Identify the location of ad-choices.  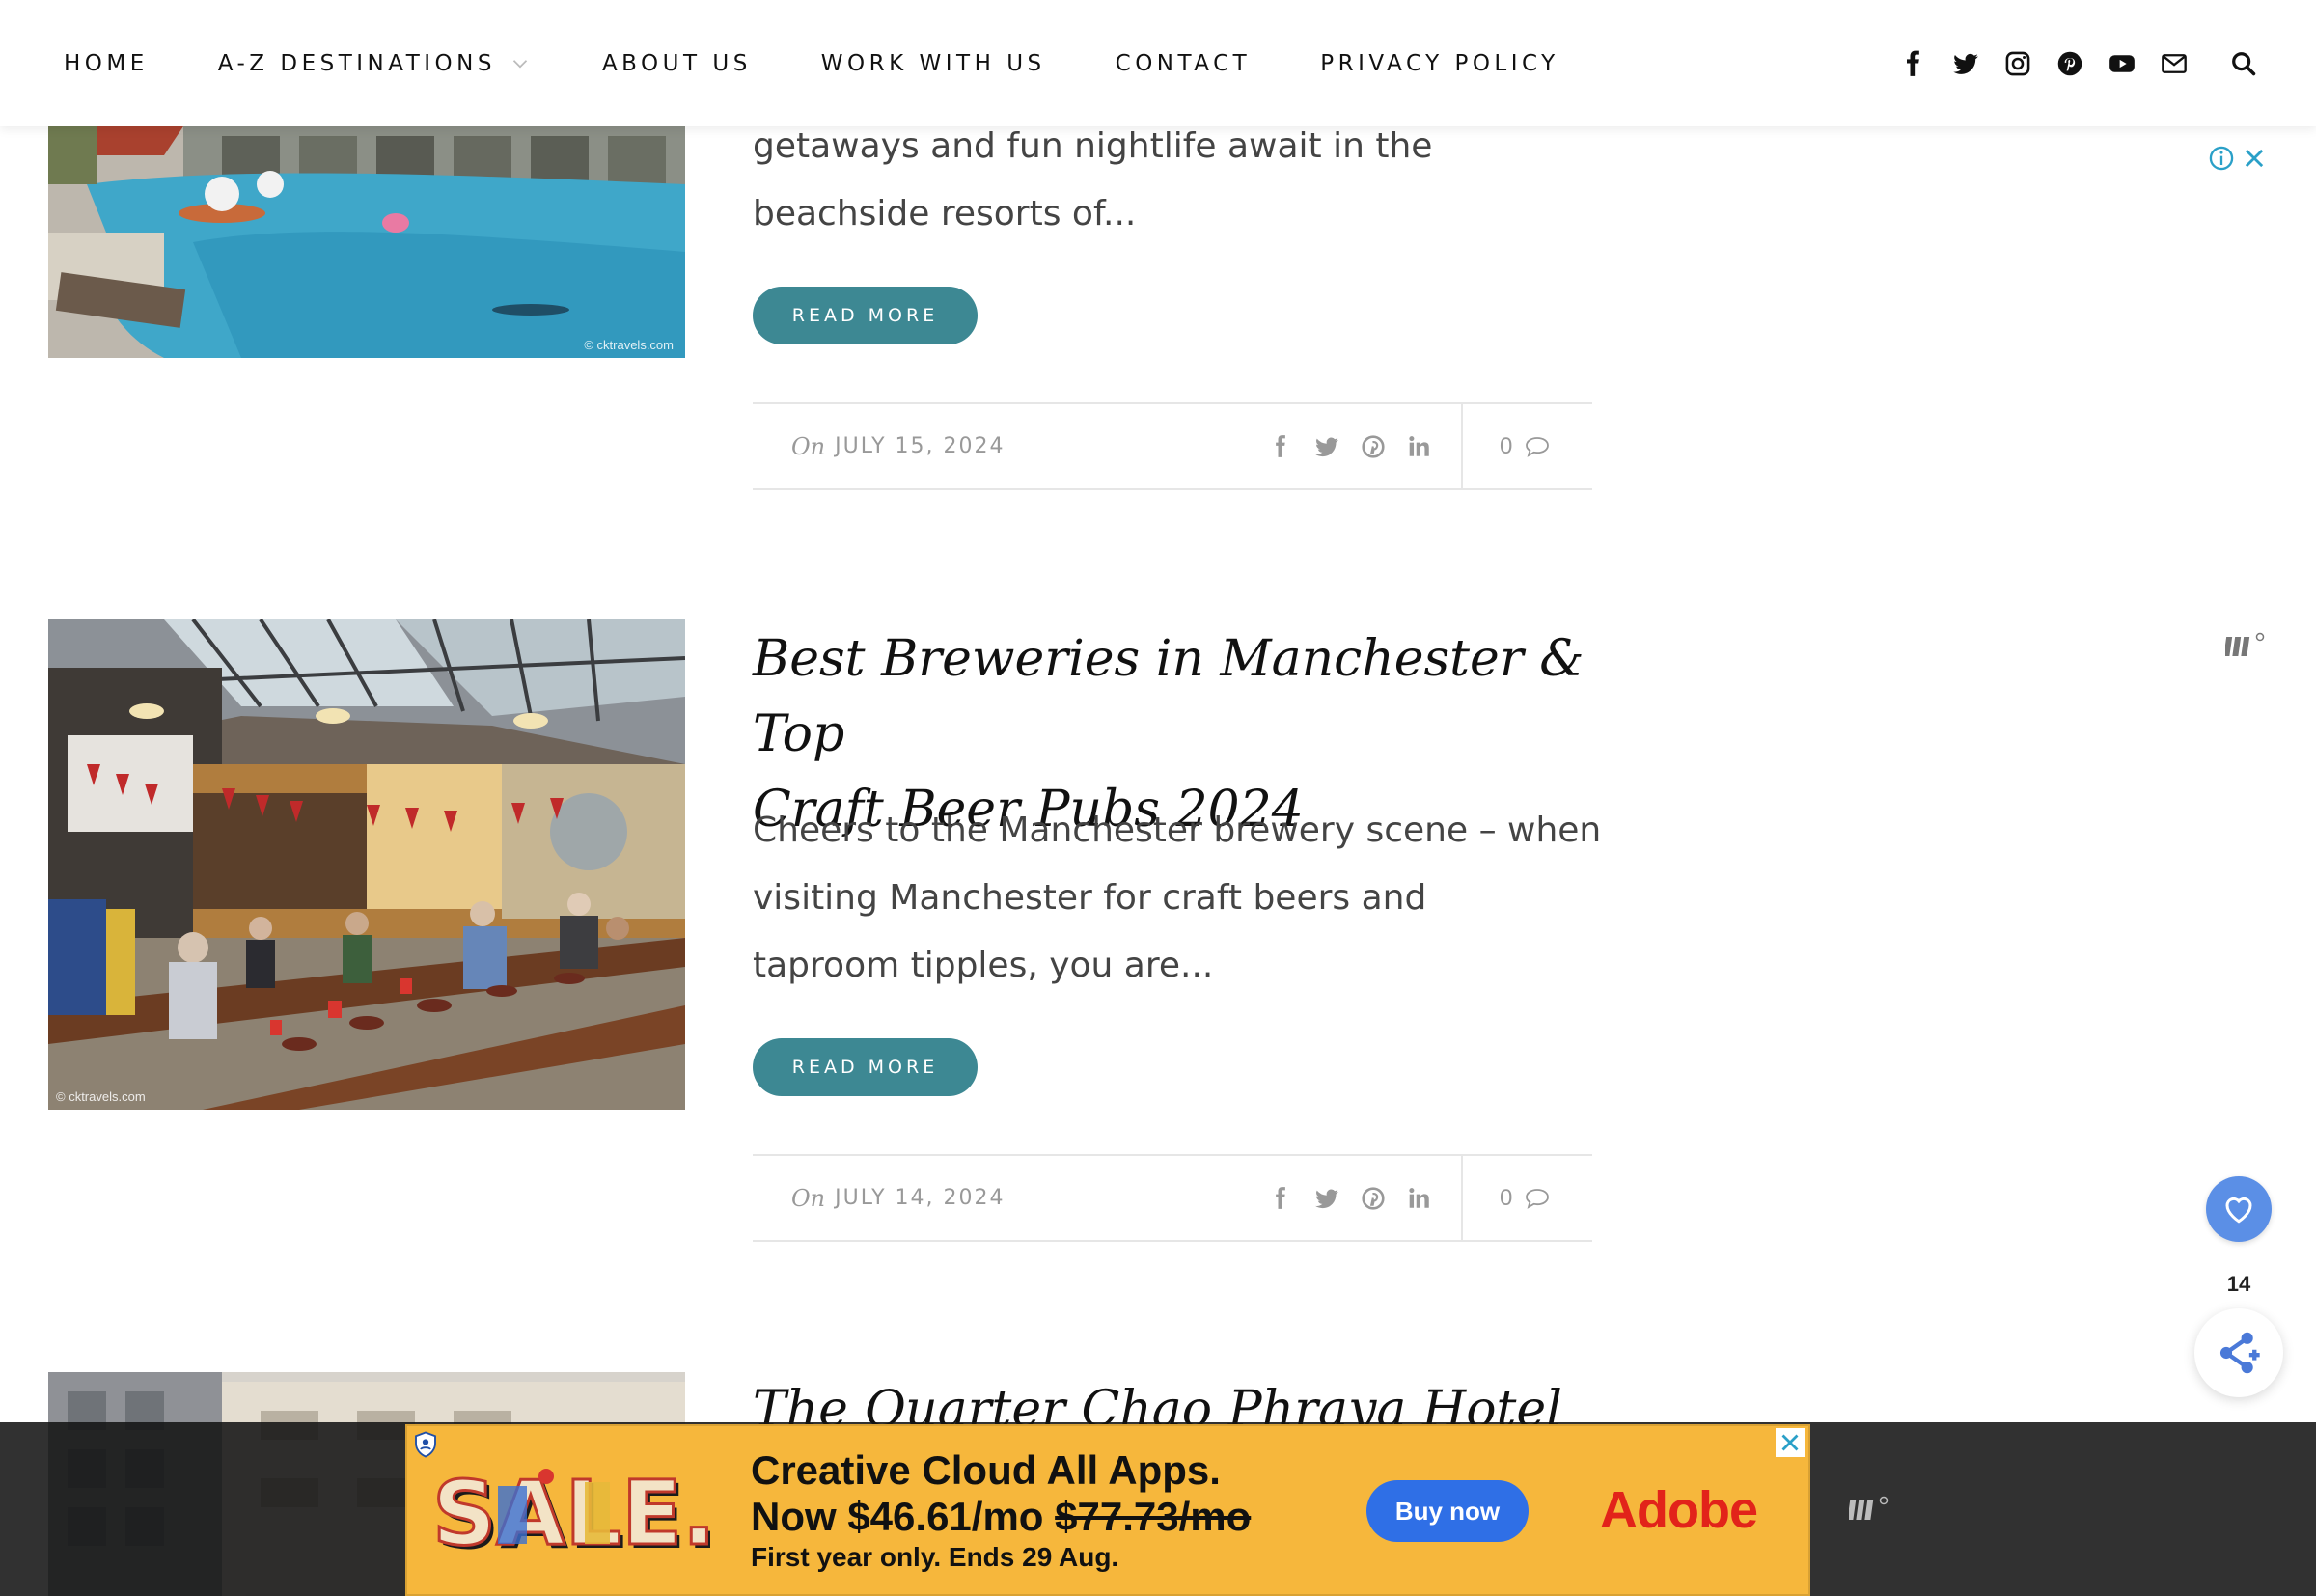
(2235, 159).